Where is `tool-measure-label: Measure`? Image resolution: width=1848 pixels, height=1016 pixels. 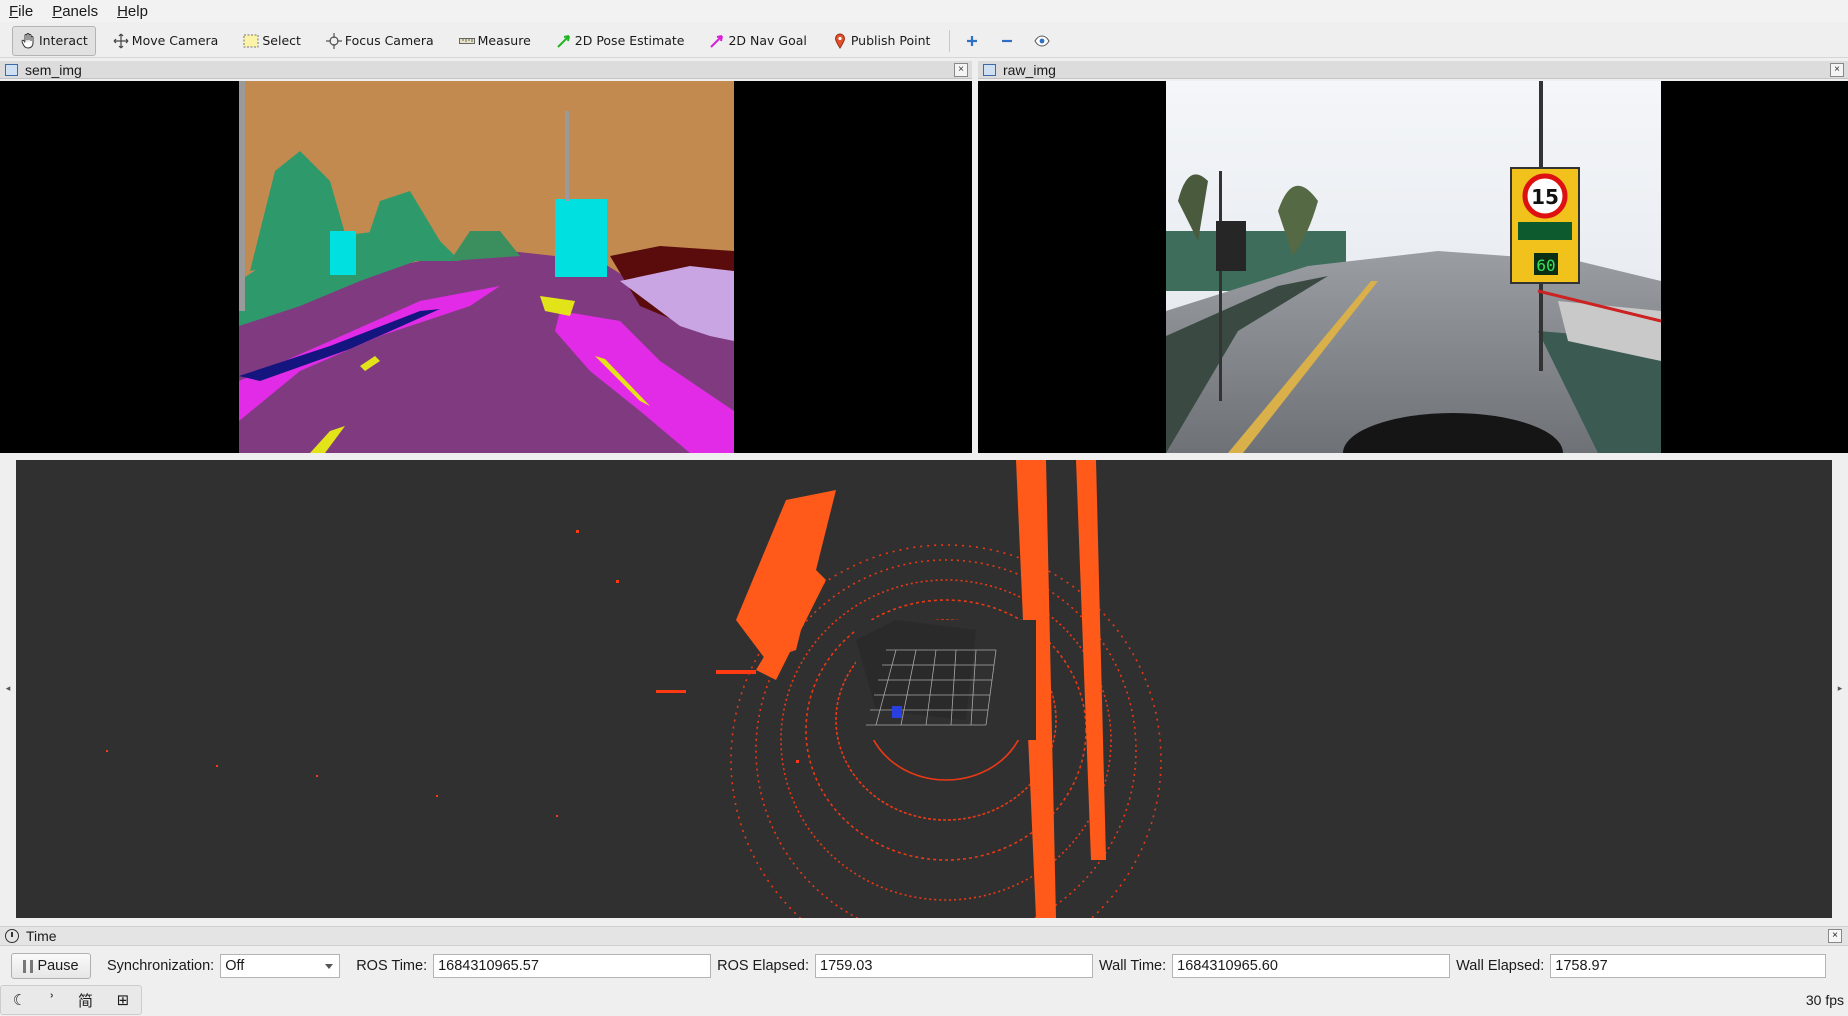 tool-measure-label: Measure is located at coordinates (504, 40).